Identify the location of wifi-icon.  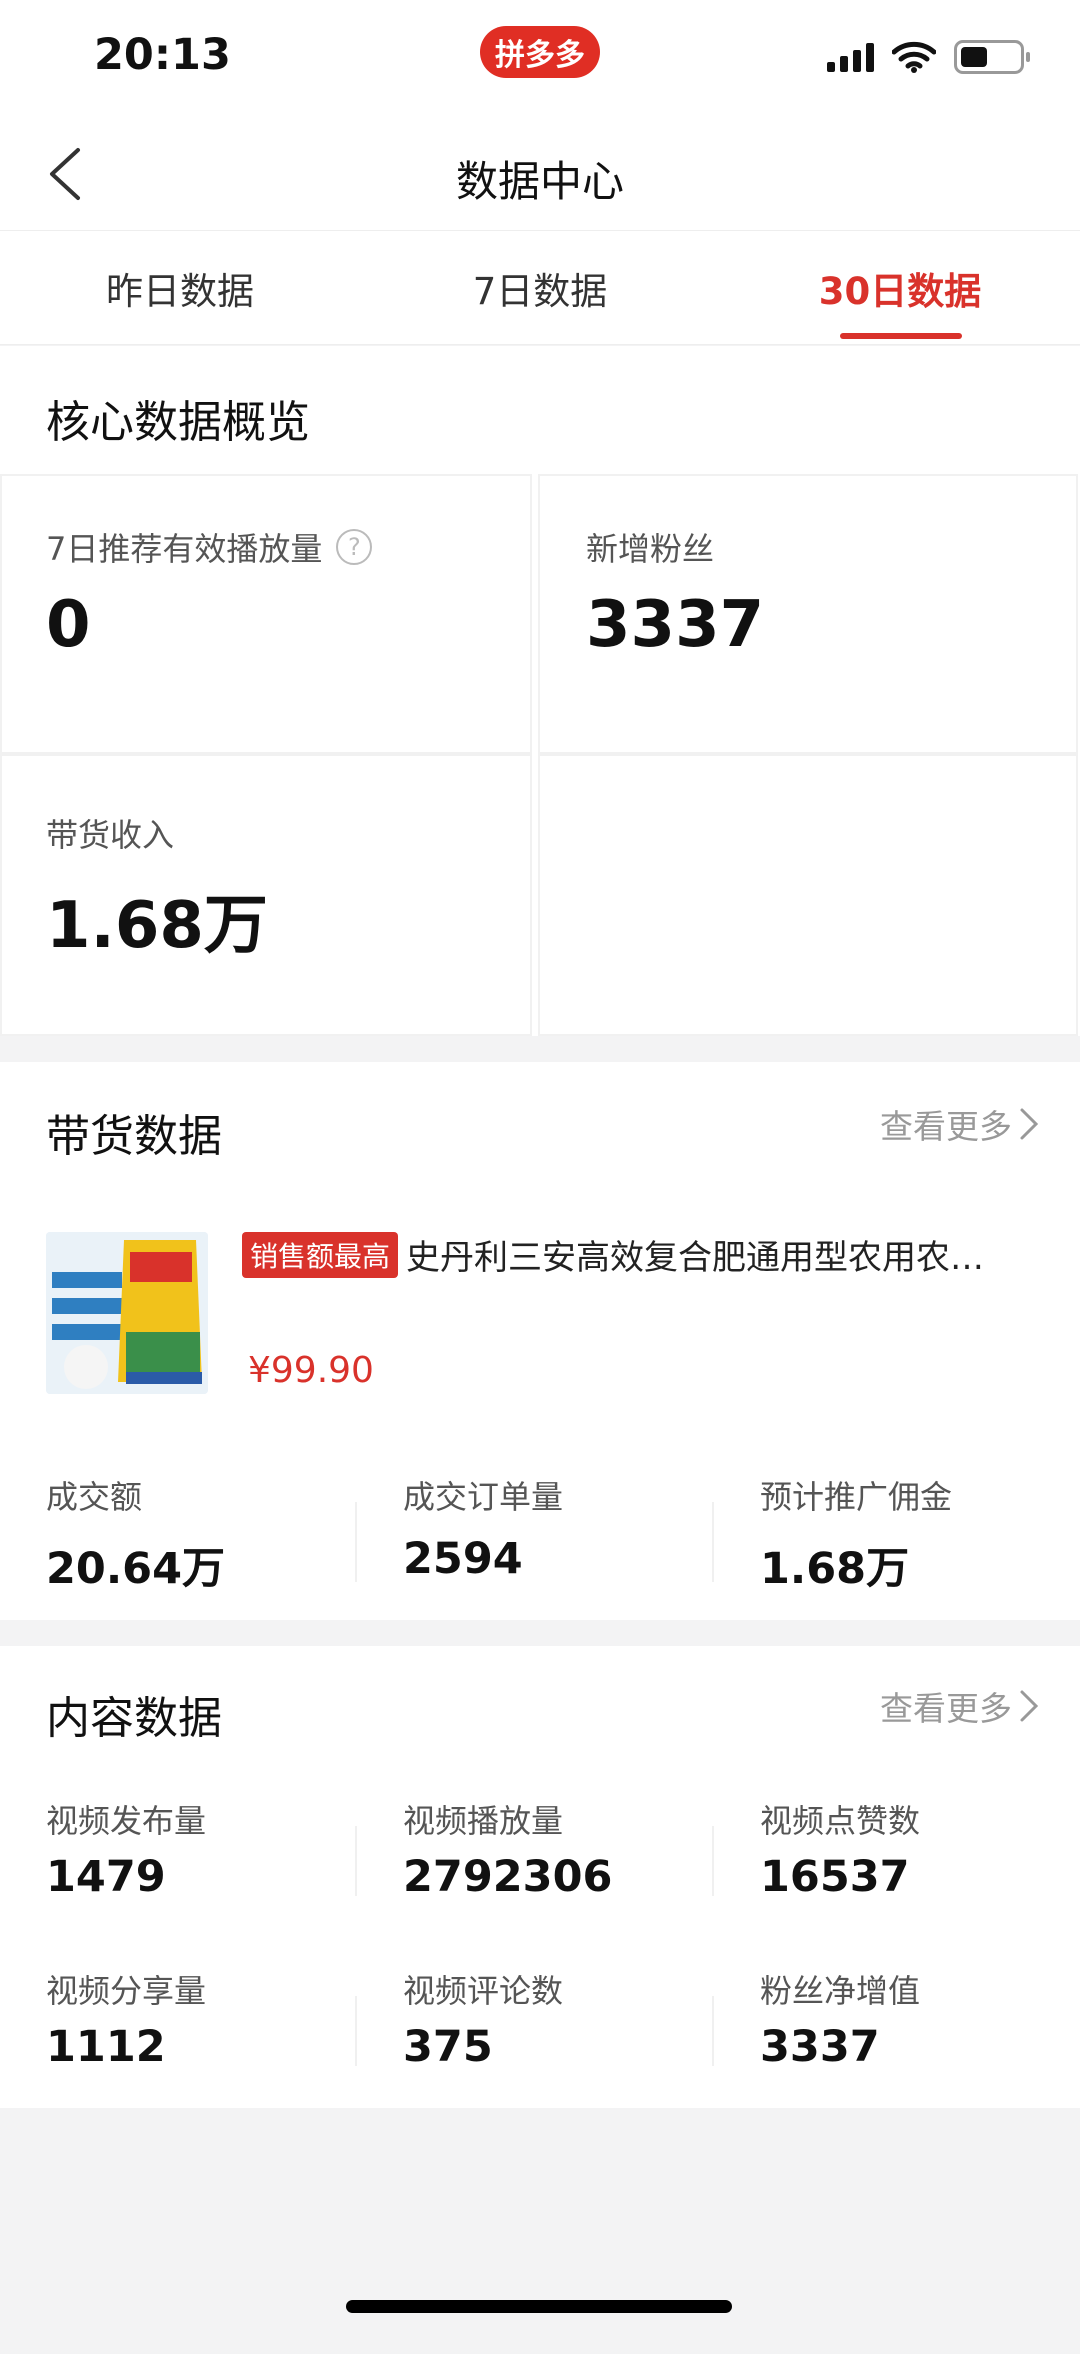
(914, 57).